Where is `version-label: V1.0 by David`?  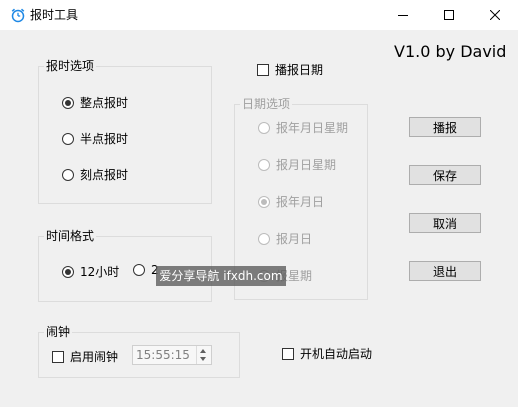 version-label: V1.0 by David is located at coordinates (450, 51).